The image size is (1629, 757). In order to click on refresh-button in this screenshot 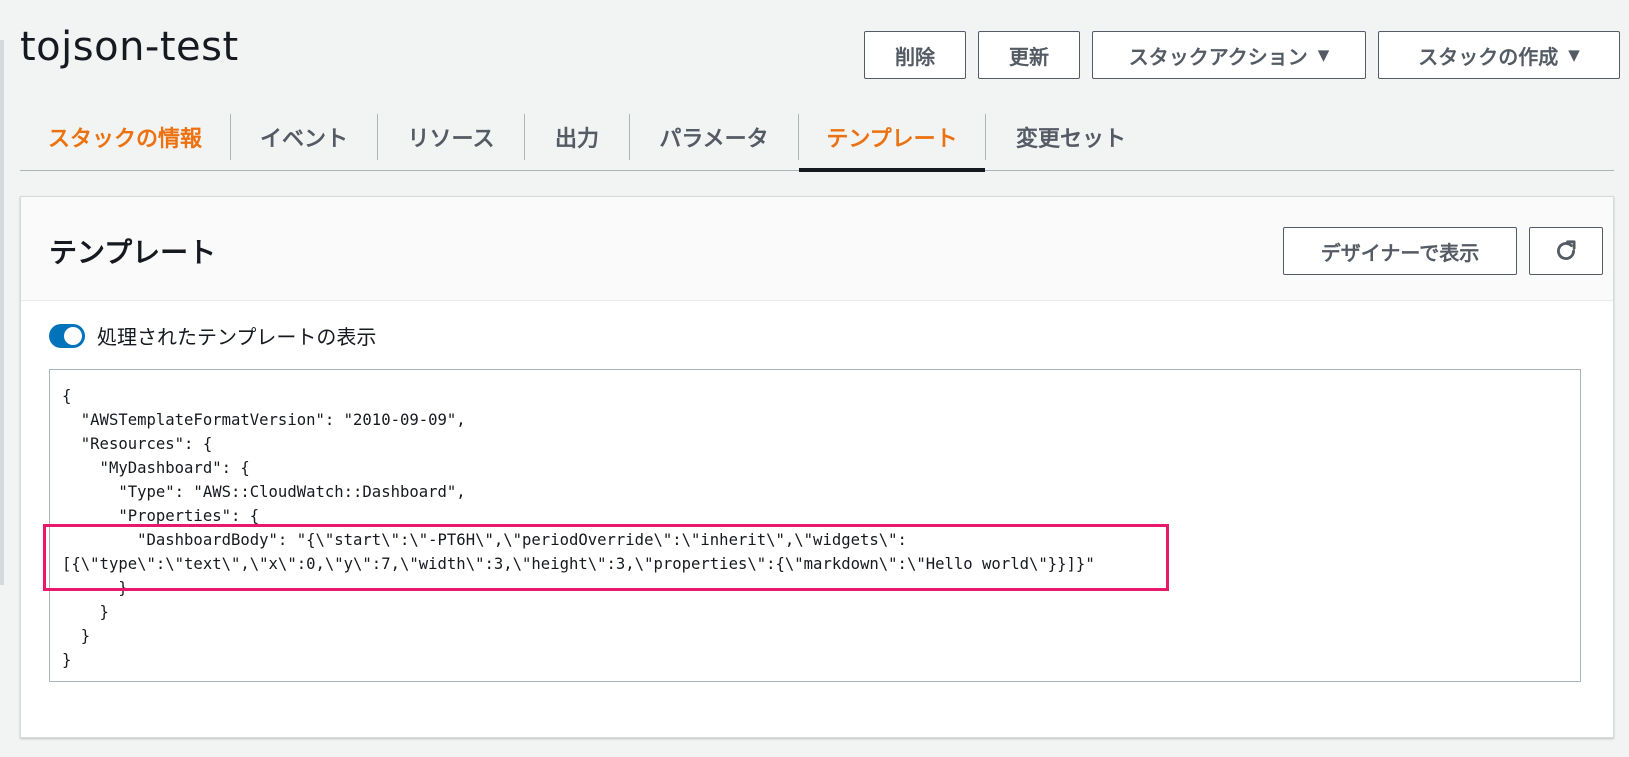, I will do `click(1566, 251)`.